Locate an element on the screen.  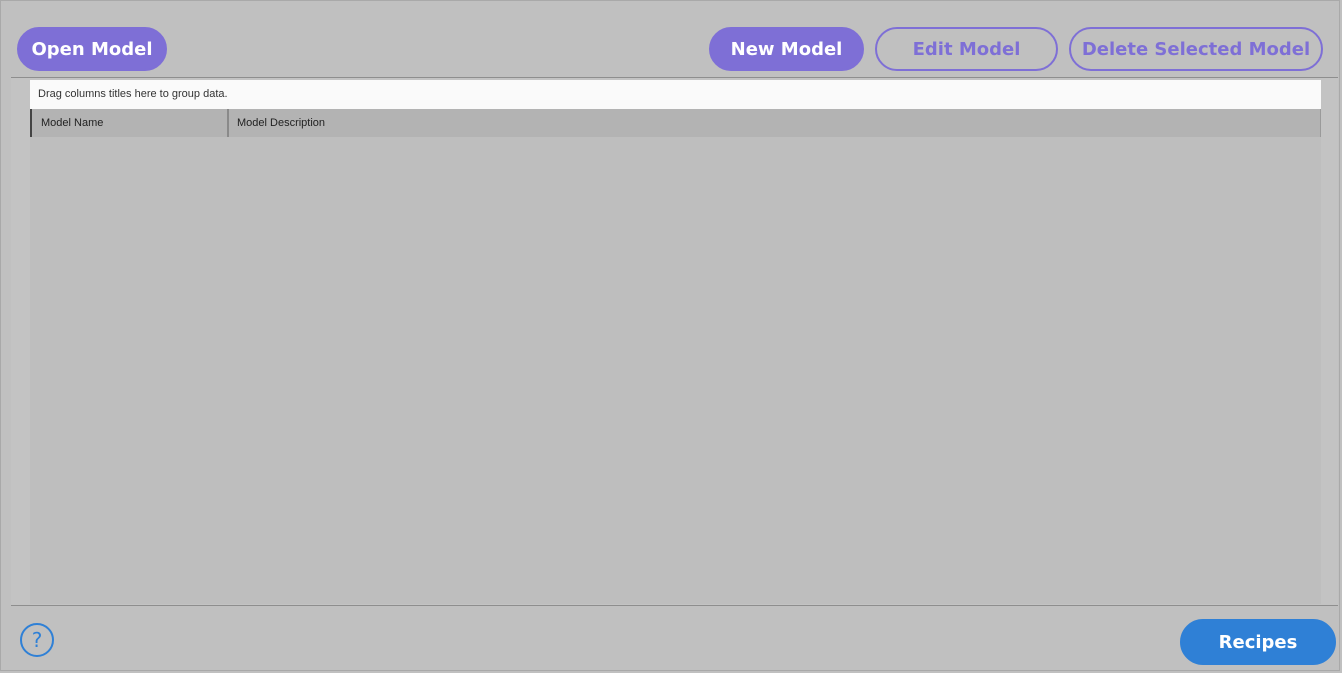
column-header-model-name: Model Name is located at coordinates (129, 123).